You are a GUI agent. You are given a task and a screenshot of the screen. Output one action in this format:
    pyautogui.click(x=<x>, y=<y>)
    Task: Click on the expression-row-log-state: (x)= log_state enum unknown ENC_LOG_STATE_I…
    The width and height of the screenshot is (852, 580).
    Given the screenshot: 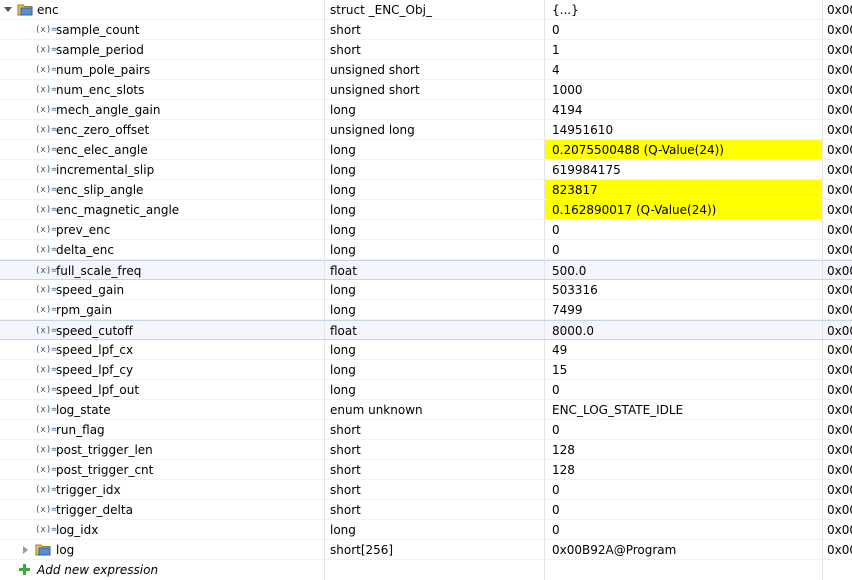 What is the action you would take?
    pyautogui.click(x=426, y=410)
    